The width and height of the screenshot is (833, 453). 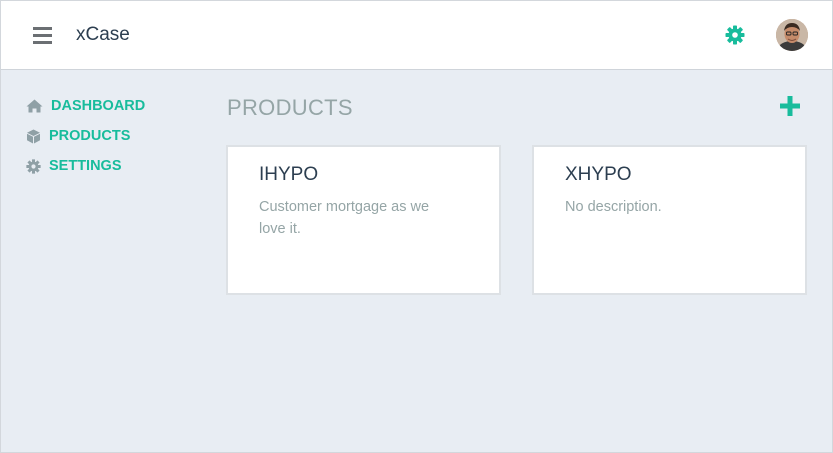 I want to click on sidebar-item-products: PRODUCTS, so click(x=85, y=136).